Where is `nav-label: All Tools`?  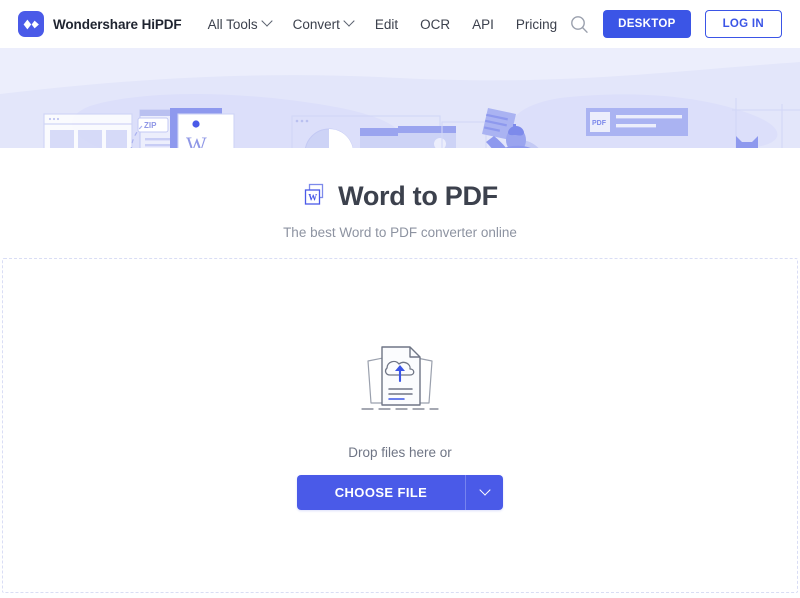 nav-label: All Tools is located at coordinates (232, 24).